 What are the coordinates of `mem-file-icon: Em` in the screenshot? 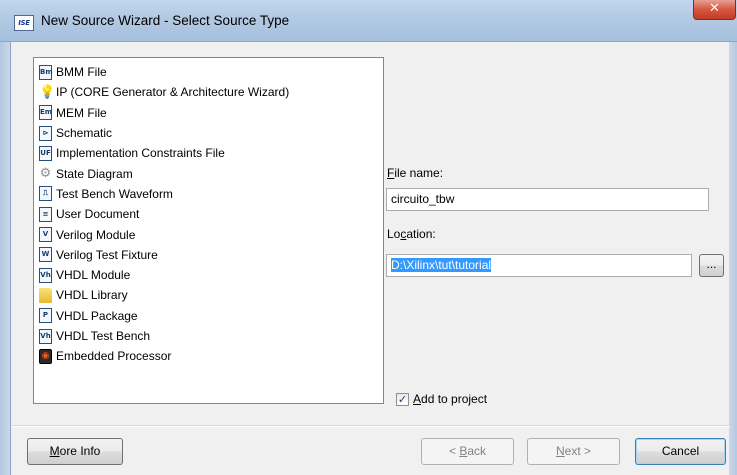 It's located at (45, 113).